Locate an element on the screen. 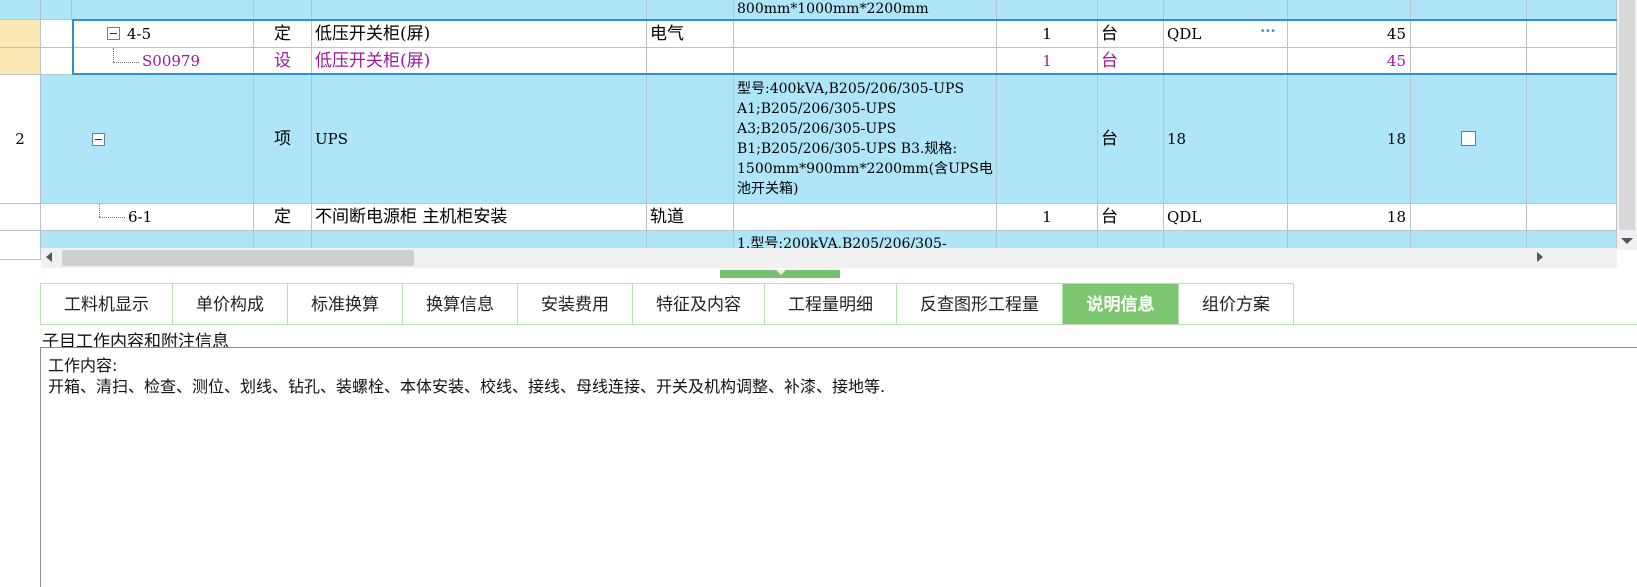 This screenshot has height=587, width=1637. scroll-right-arrow-icon is located at coordinates (1540, 257).